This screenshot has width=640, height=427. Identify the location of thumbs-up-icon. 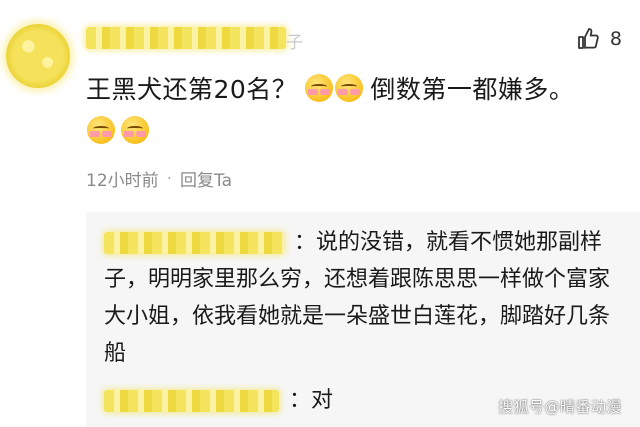
(588, 38).